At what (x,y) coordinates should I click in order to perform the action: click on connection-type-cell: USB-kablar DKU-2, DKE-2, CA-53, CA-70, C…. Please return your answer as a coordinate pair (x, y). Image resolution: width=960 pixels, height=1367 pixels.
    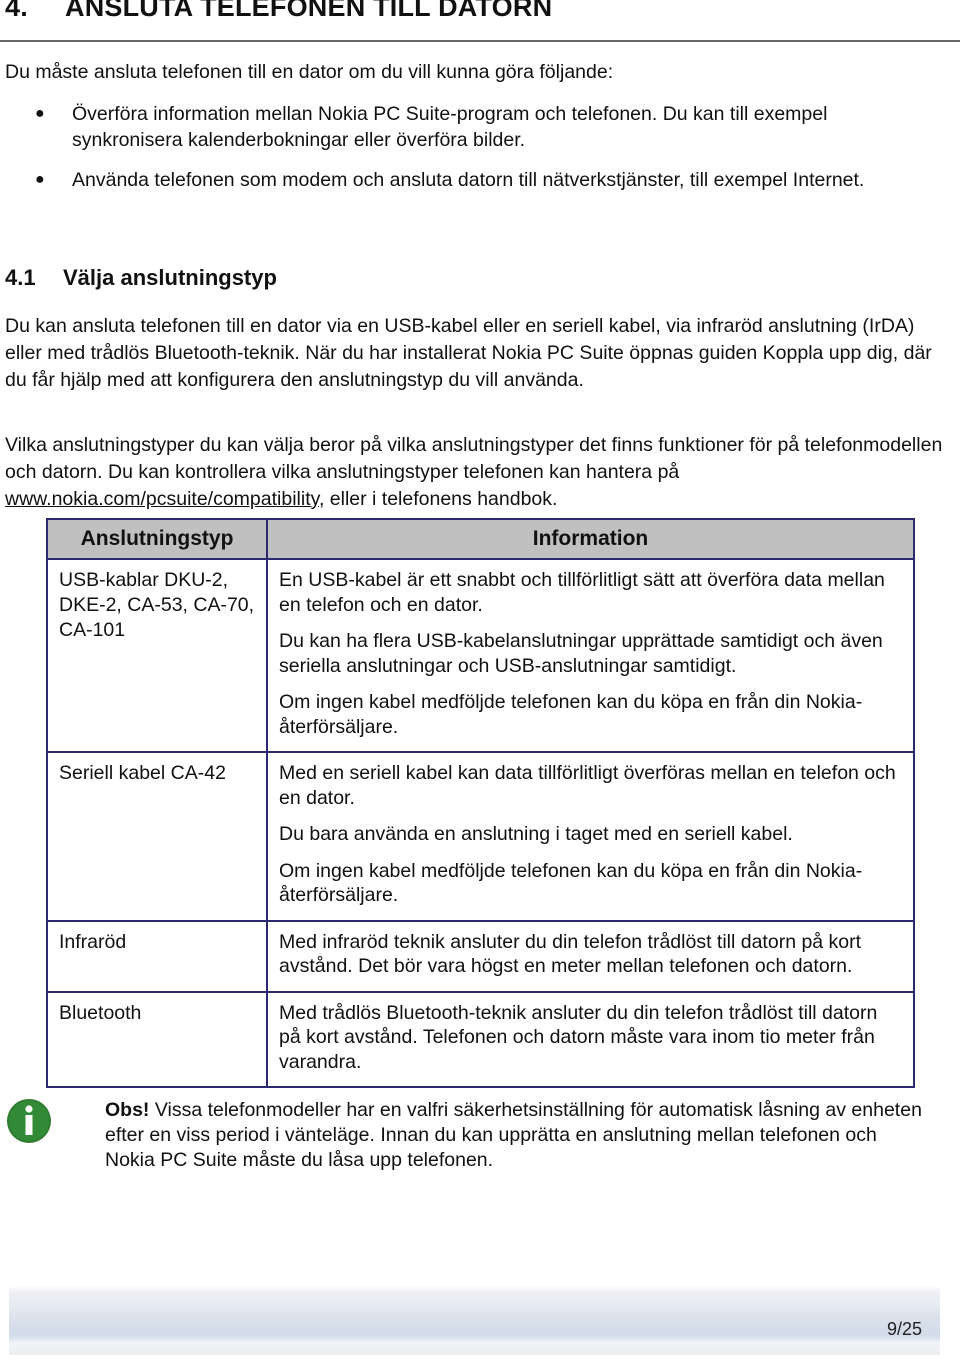
    Looking at the image, I should click on (157, 655).